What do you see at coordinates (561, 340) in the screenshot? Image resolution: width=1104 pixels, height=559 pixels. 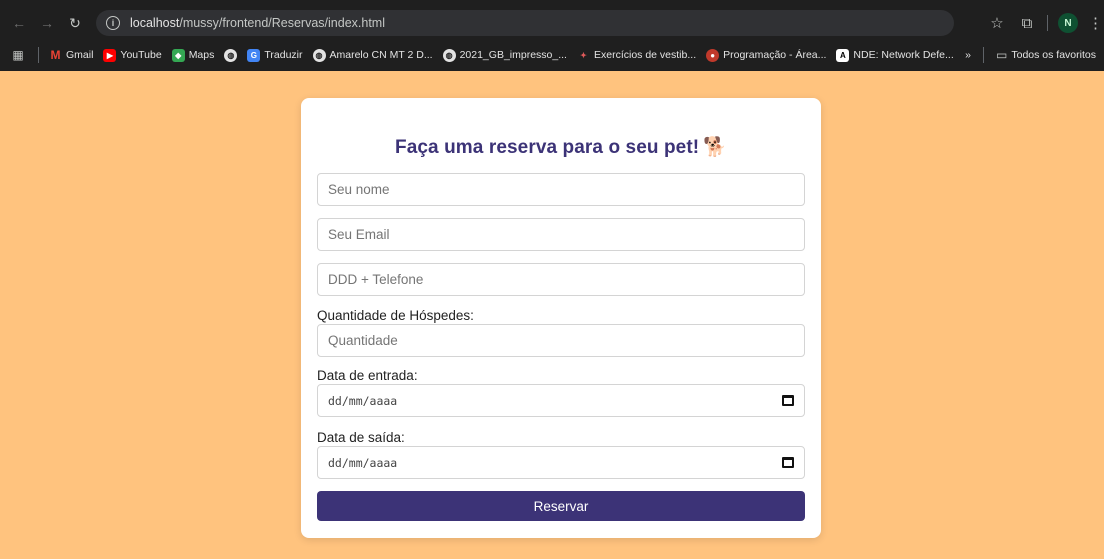 I see `guests-input: Quantidade` at bounding box center [561, 340].